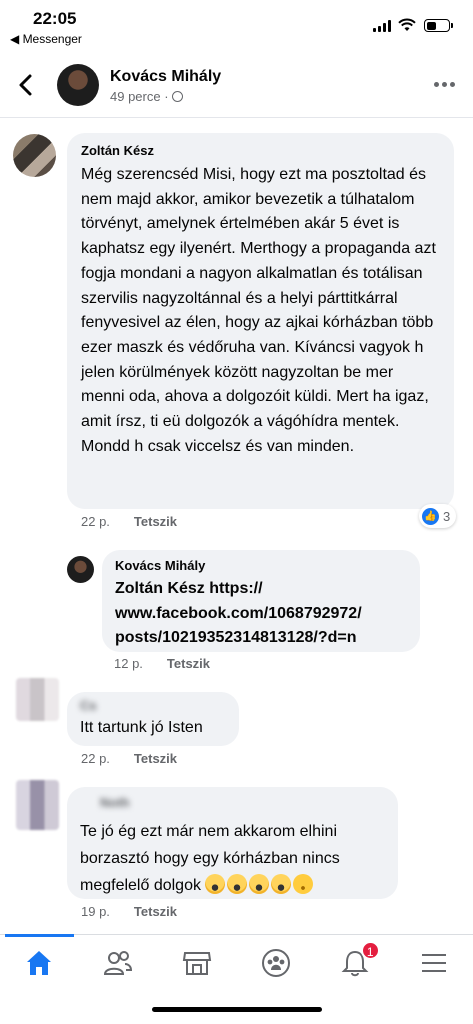 The image size is (473, 1024). Describe the element at coordinates (46, 39) in the screenshot. I see `back-to-messenger-link: ◀ Messenger` at that location.